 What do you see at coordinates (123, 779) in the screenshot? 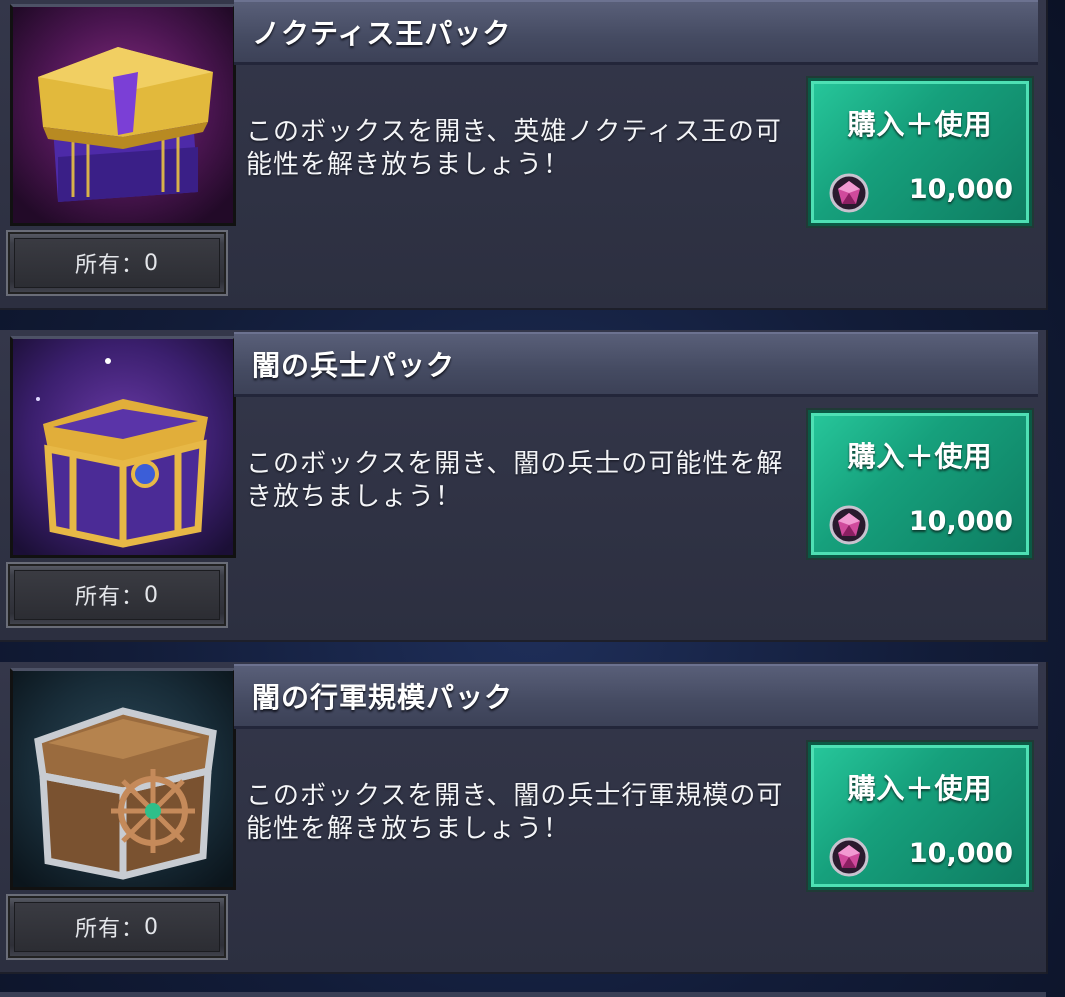
I see `ship-wheel-chest-icon` at bounding box center [123, 779].